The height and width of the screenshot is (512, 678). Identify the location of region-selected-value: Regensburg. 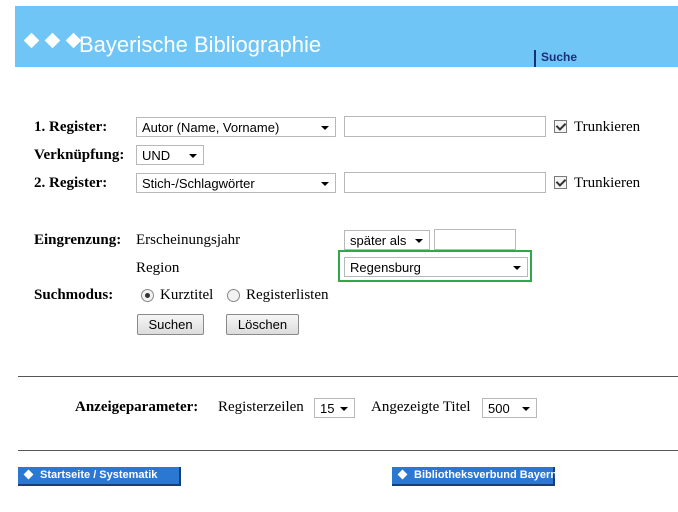
(385, 267).